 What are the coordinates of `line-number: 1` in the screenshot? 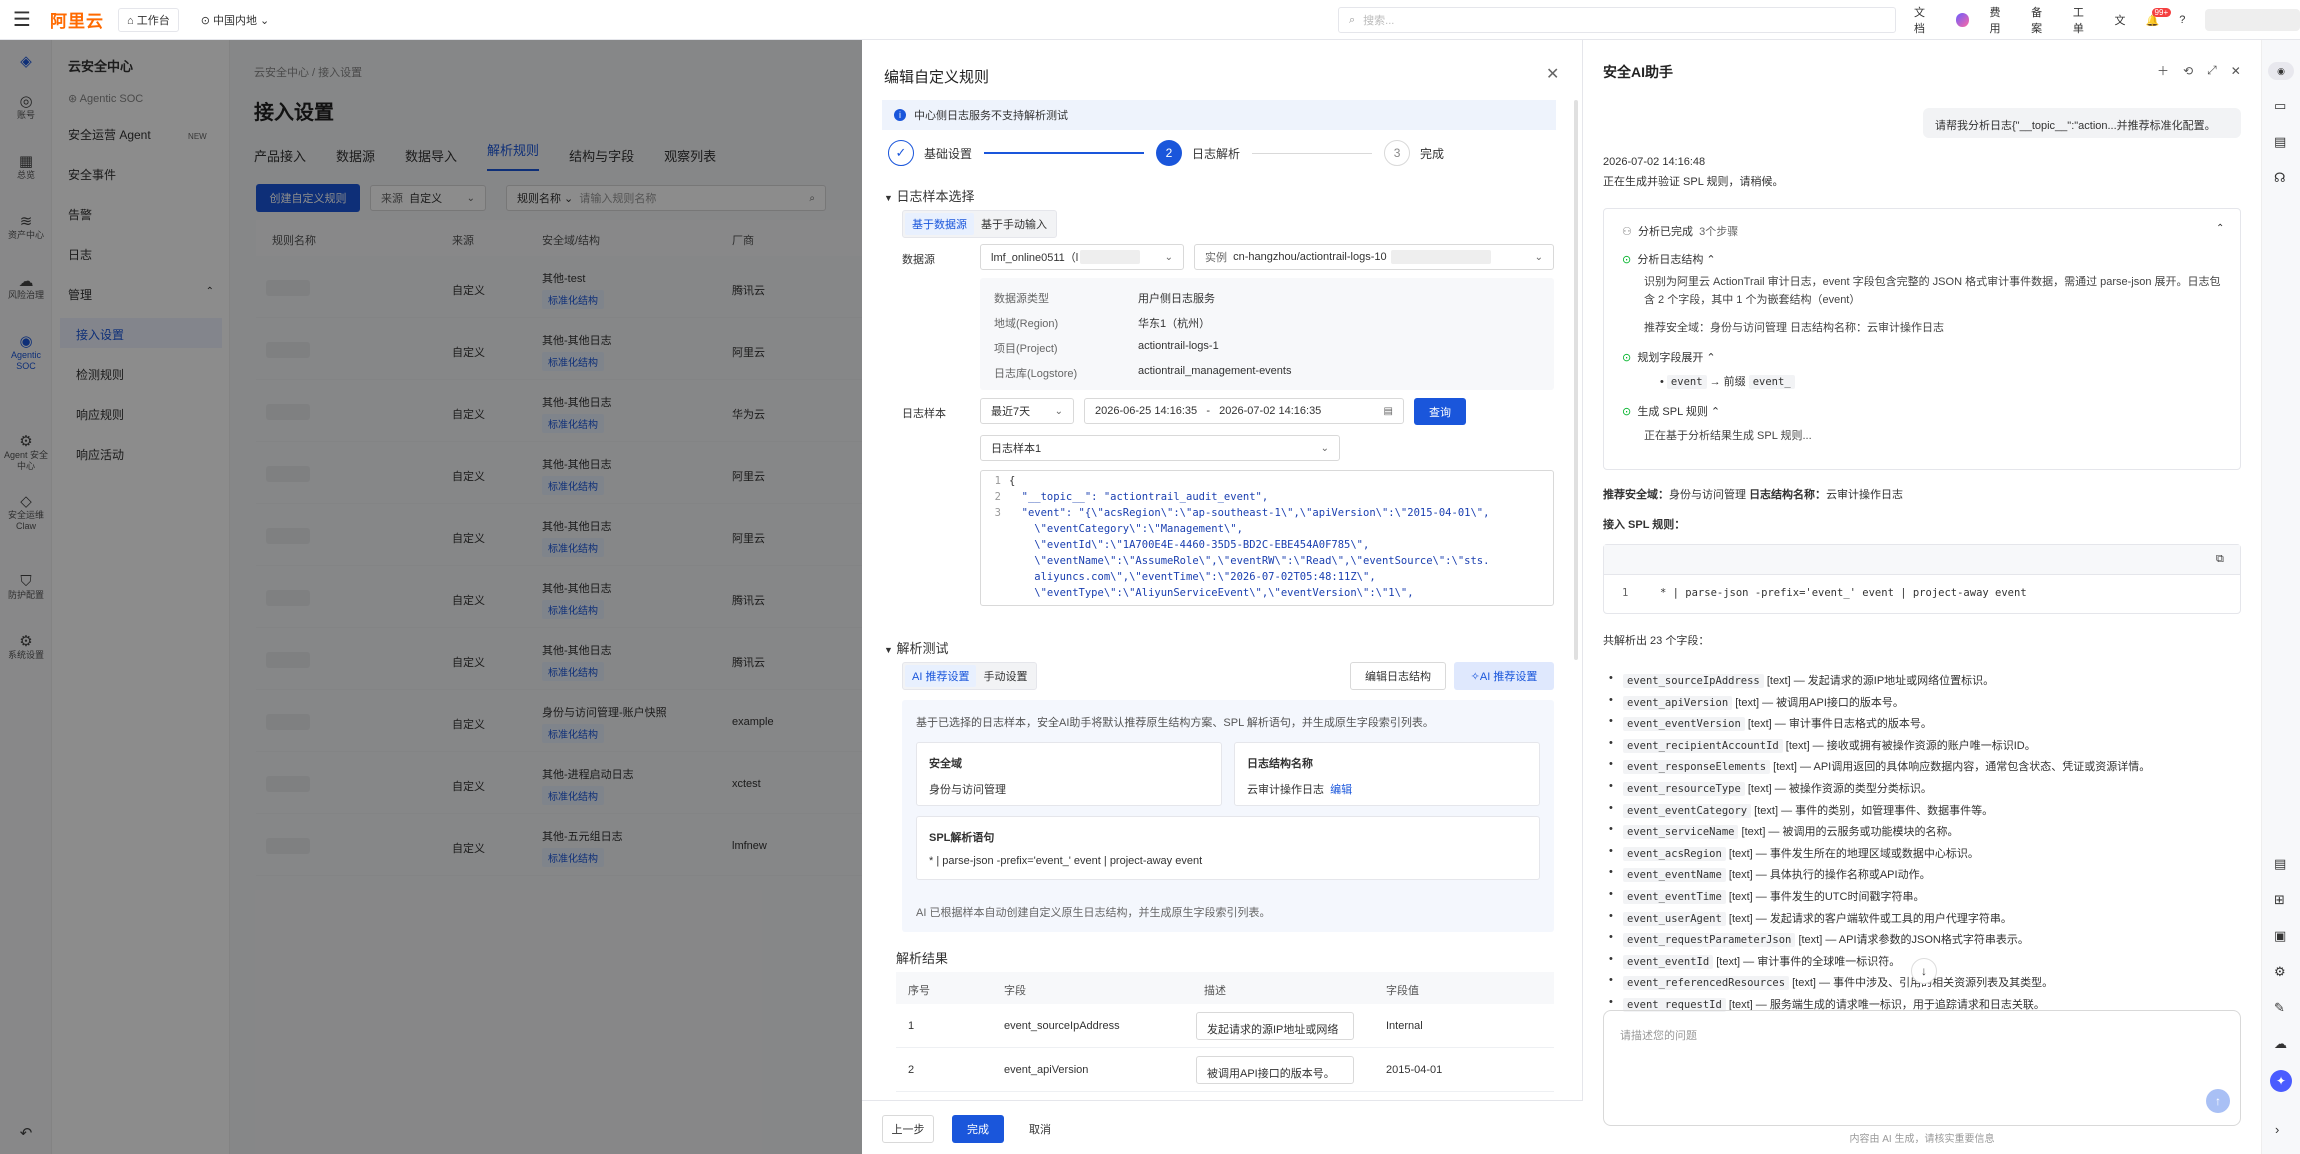 It's located at (1625, 593).